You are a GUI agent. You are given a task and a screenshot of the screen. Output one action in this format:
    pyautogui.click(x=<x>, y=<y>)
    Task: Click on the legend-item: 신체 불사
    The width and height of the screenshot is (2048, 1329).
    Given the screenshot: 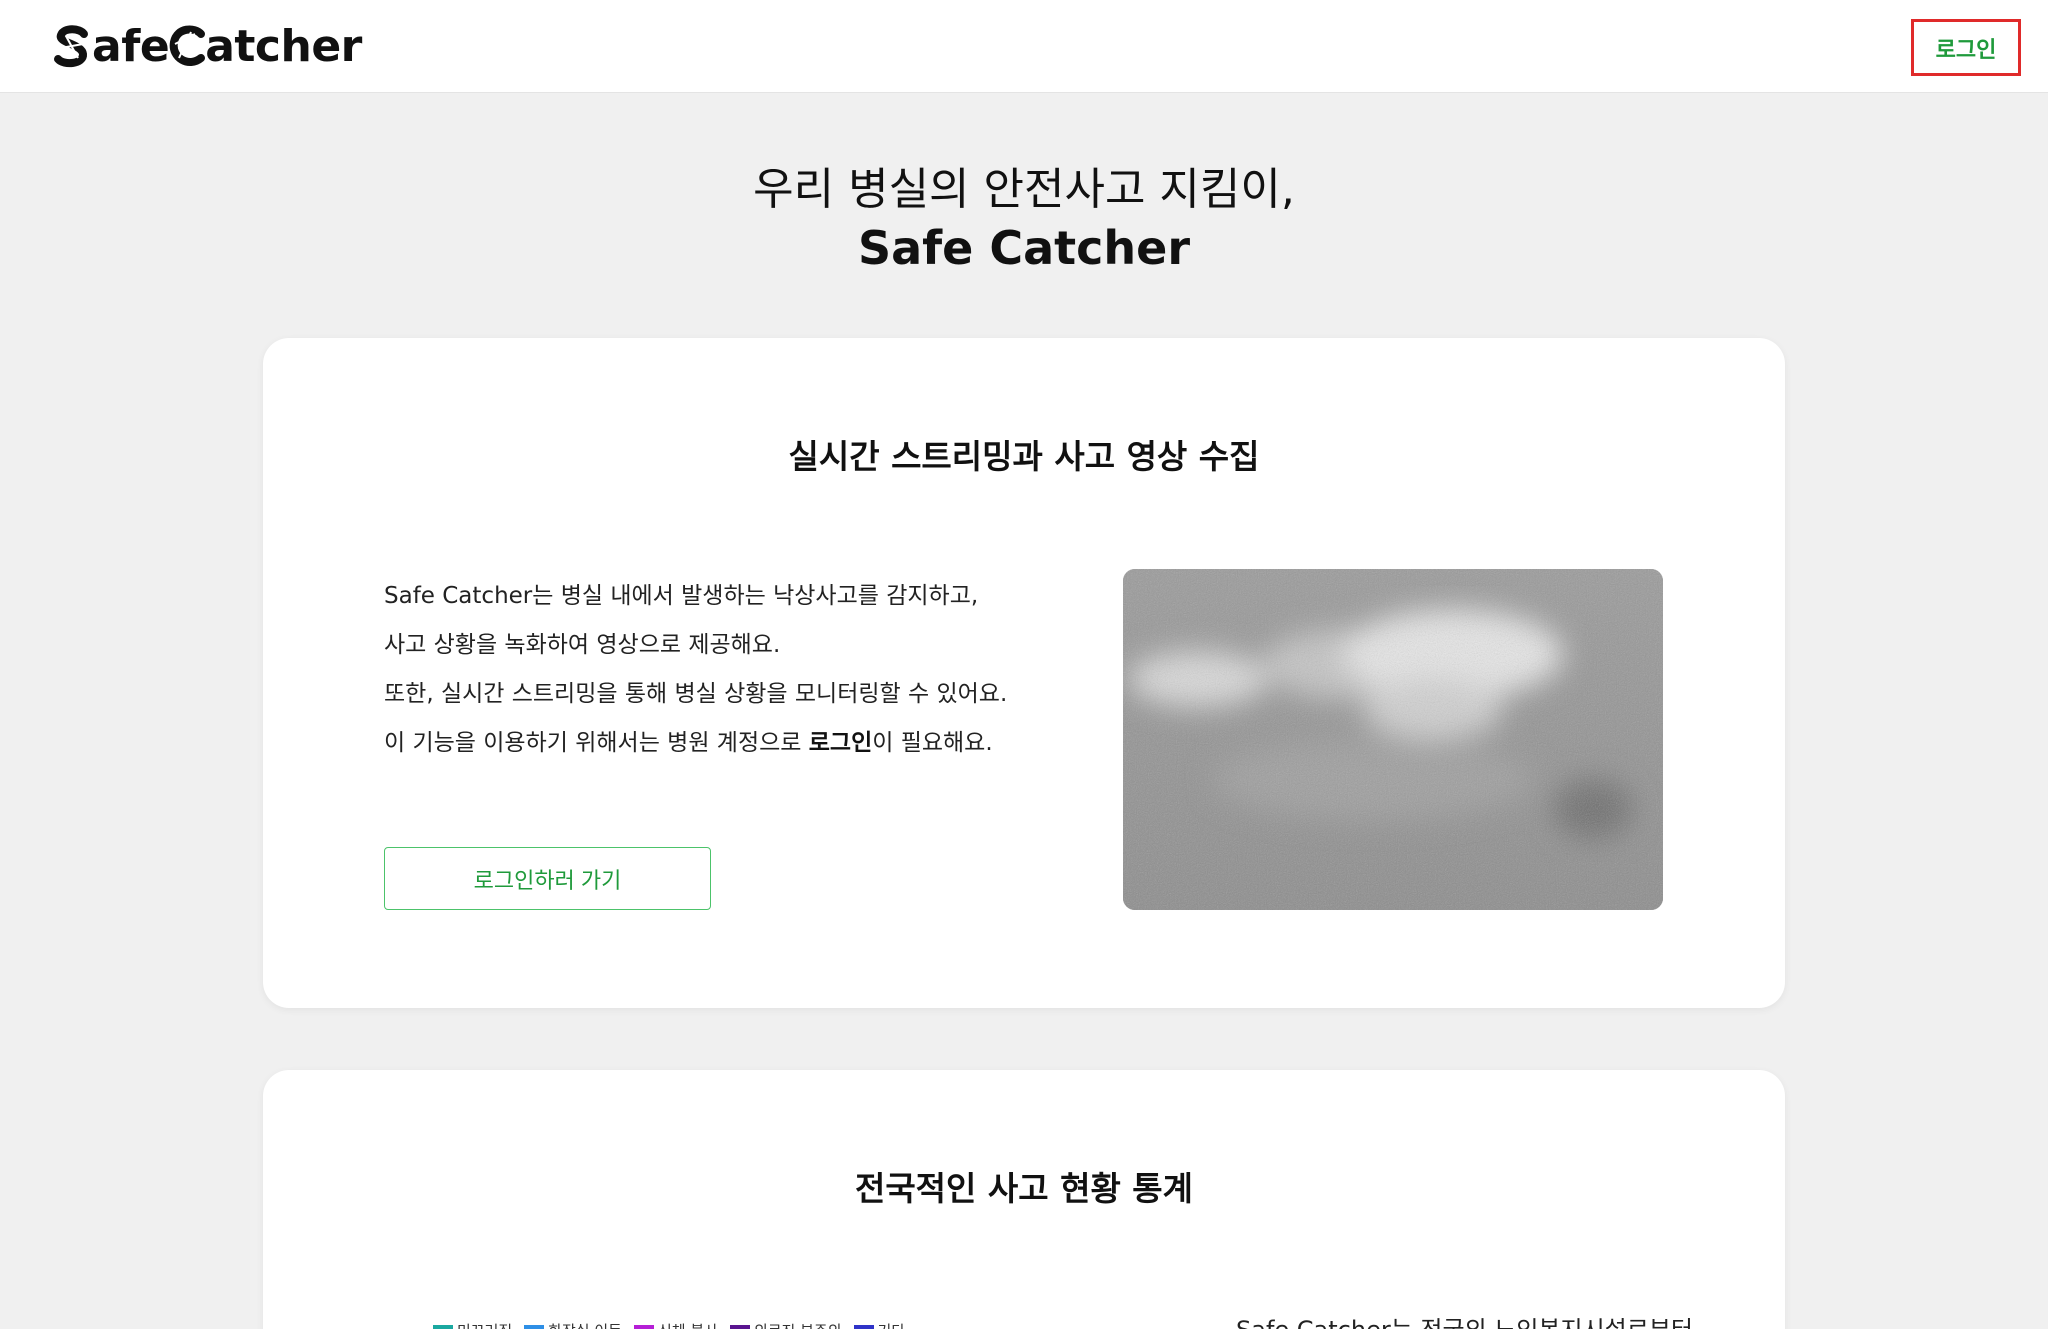 What is the action you would take?
    pyautogui.click(x=675, y=1324)
    